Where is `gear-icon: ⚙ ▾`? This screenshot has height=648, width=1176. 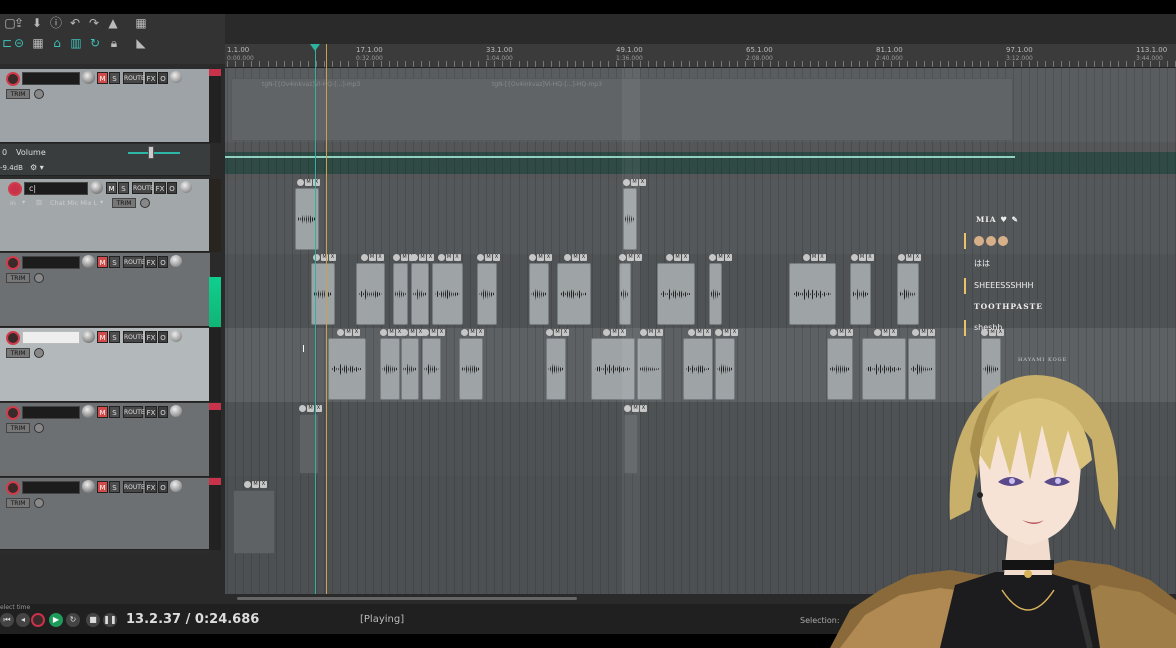
gear-icon: ⚙ ▾ is located at coordinates (37, 167).